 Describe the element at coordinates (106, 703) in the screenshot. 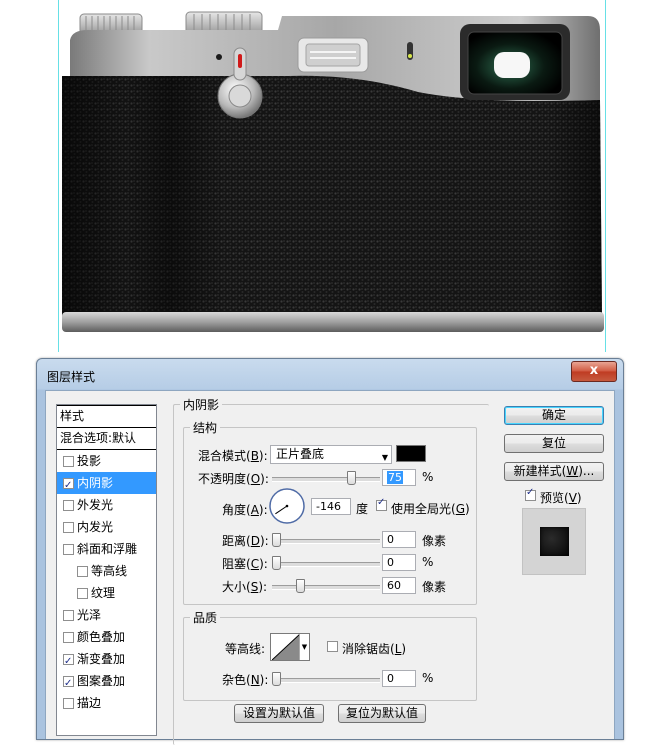

I see `style-item: 描边` at that location.